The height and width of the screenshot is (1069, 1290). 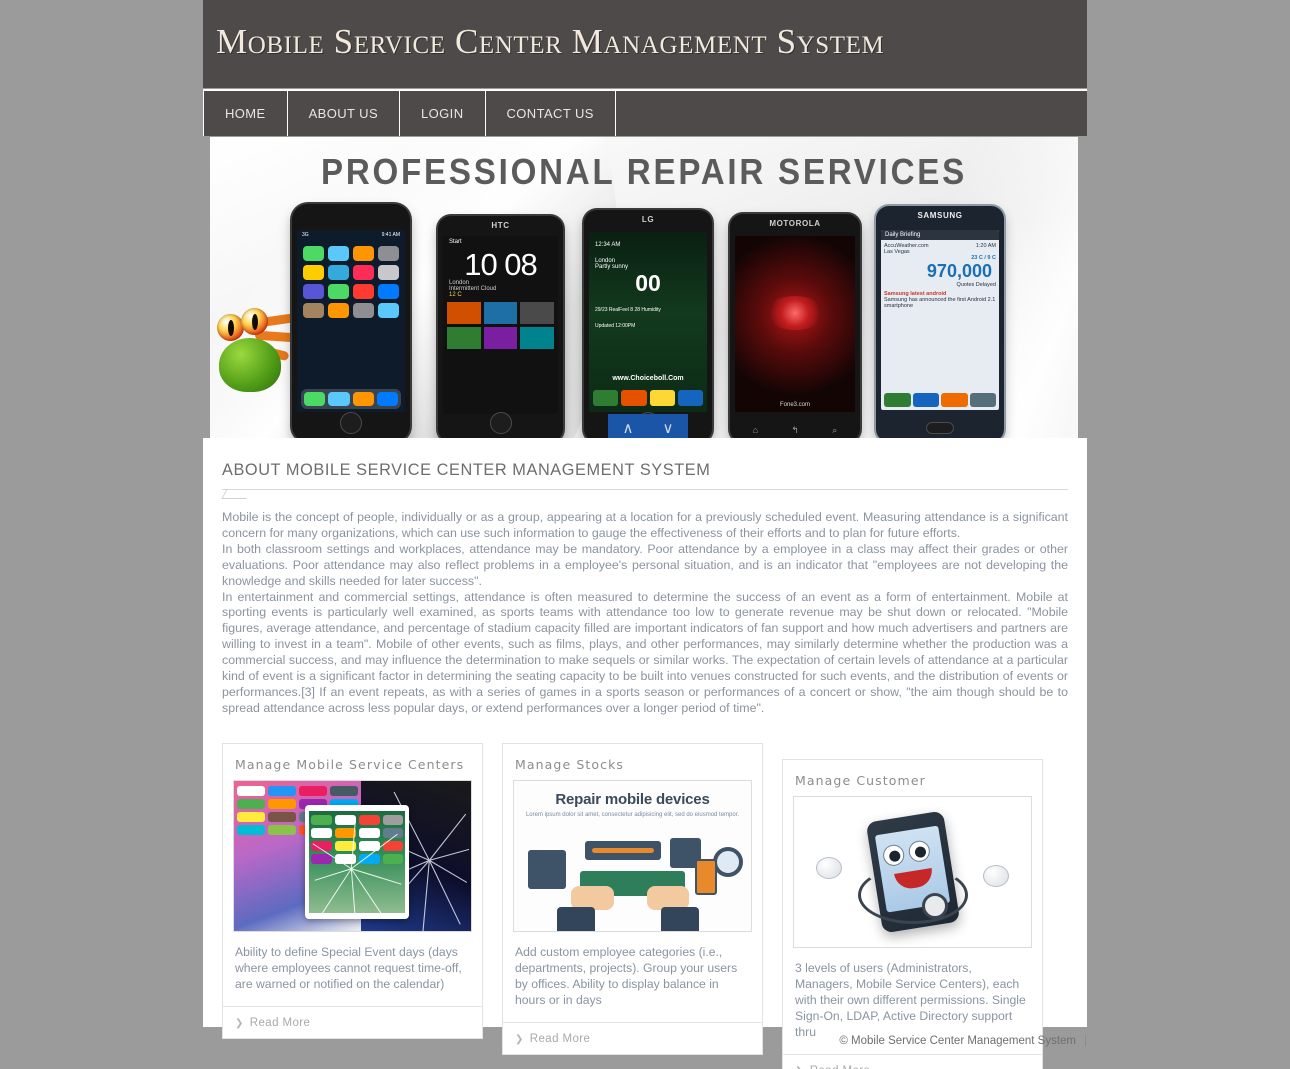 What do you see at coordinates (795, 313) in the screenshot?
I see `motorola-droid-eye-icon` at bounding box center [795, 313].